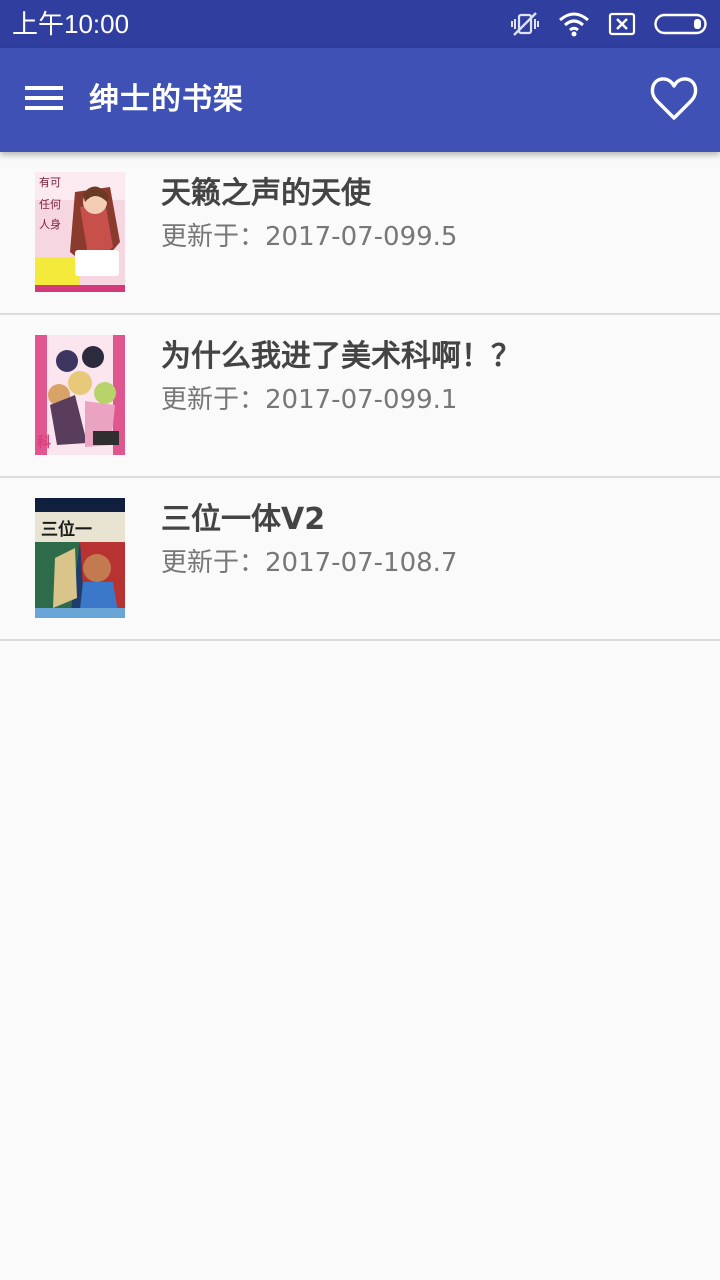  What do you see at coordinates (361, 563) in the screenshot?
I see `update-value: 2017-07-108.7` at bounding box center [361, 563].